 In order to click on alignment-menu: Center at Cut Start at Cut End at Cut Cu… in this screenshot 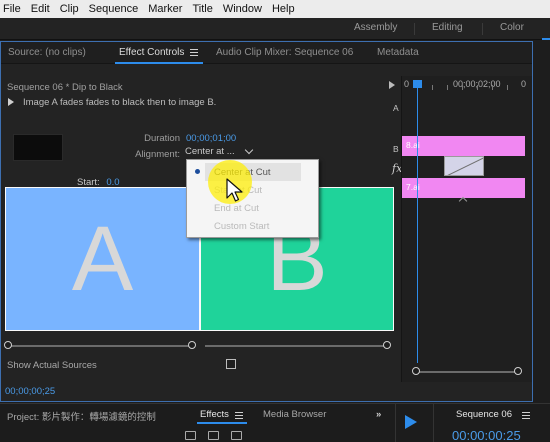, I will do `click(252, 198)`.